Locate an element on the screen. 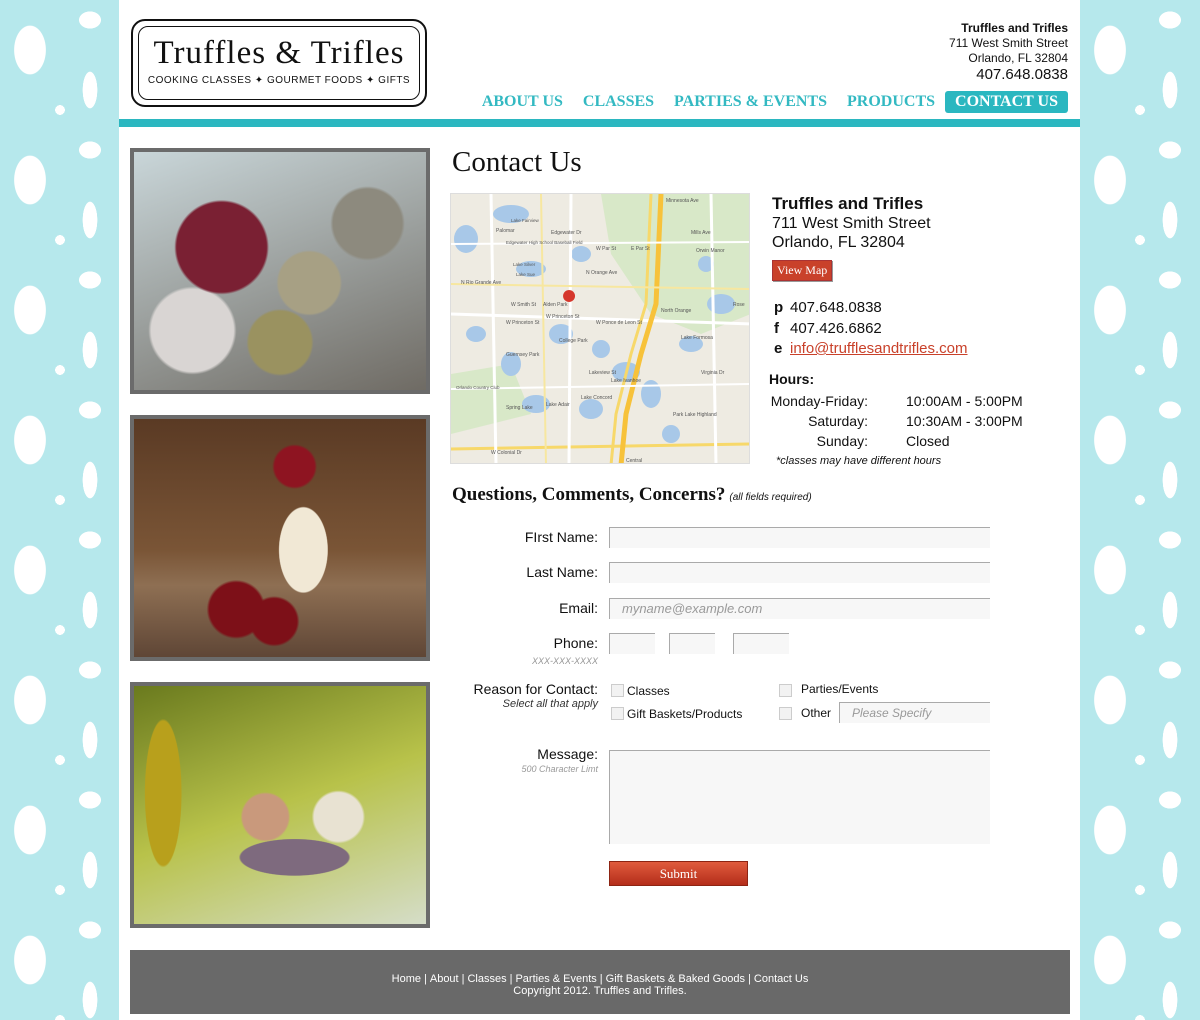 This screenshot has width=1200, height=1020. phone-hint: XXX-XXX-XXXX is located at coordinates (564, 661).